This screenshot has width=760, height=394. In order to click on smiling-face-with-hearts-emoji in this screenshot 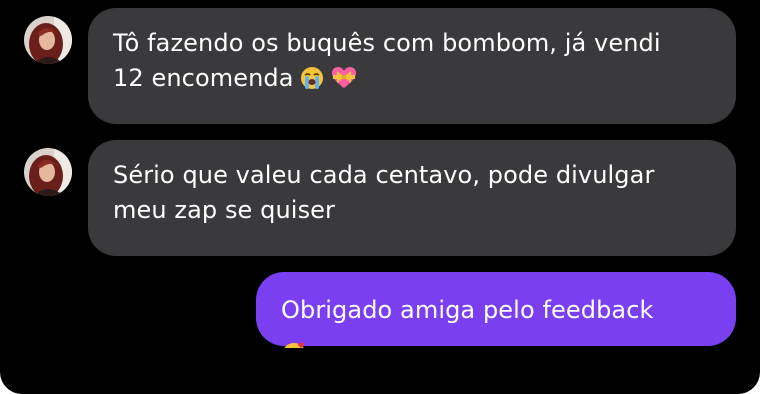, I will do `click(294, 345)`.